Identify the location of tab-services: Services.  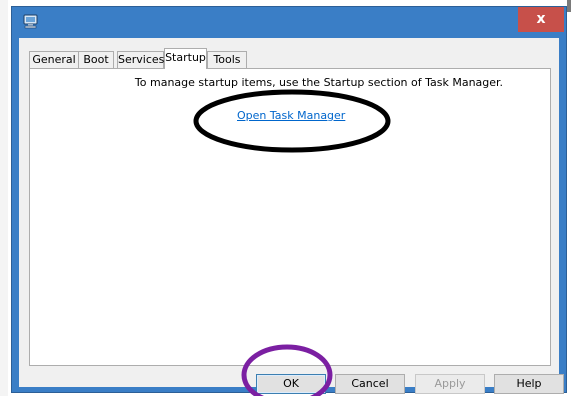
(140, 59).